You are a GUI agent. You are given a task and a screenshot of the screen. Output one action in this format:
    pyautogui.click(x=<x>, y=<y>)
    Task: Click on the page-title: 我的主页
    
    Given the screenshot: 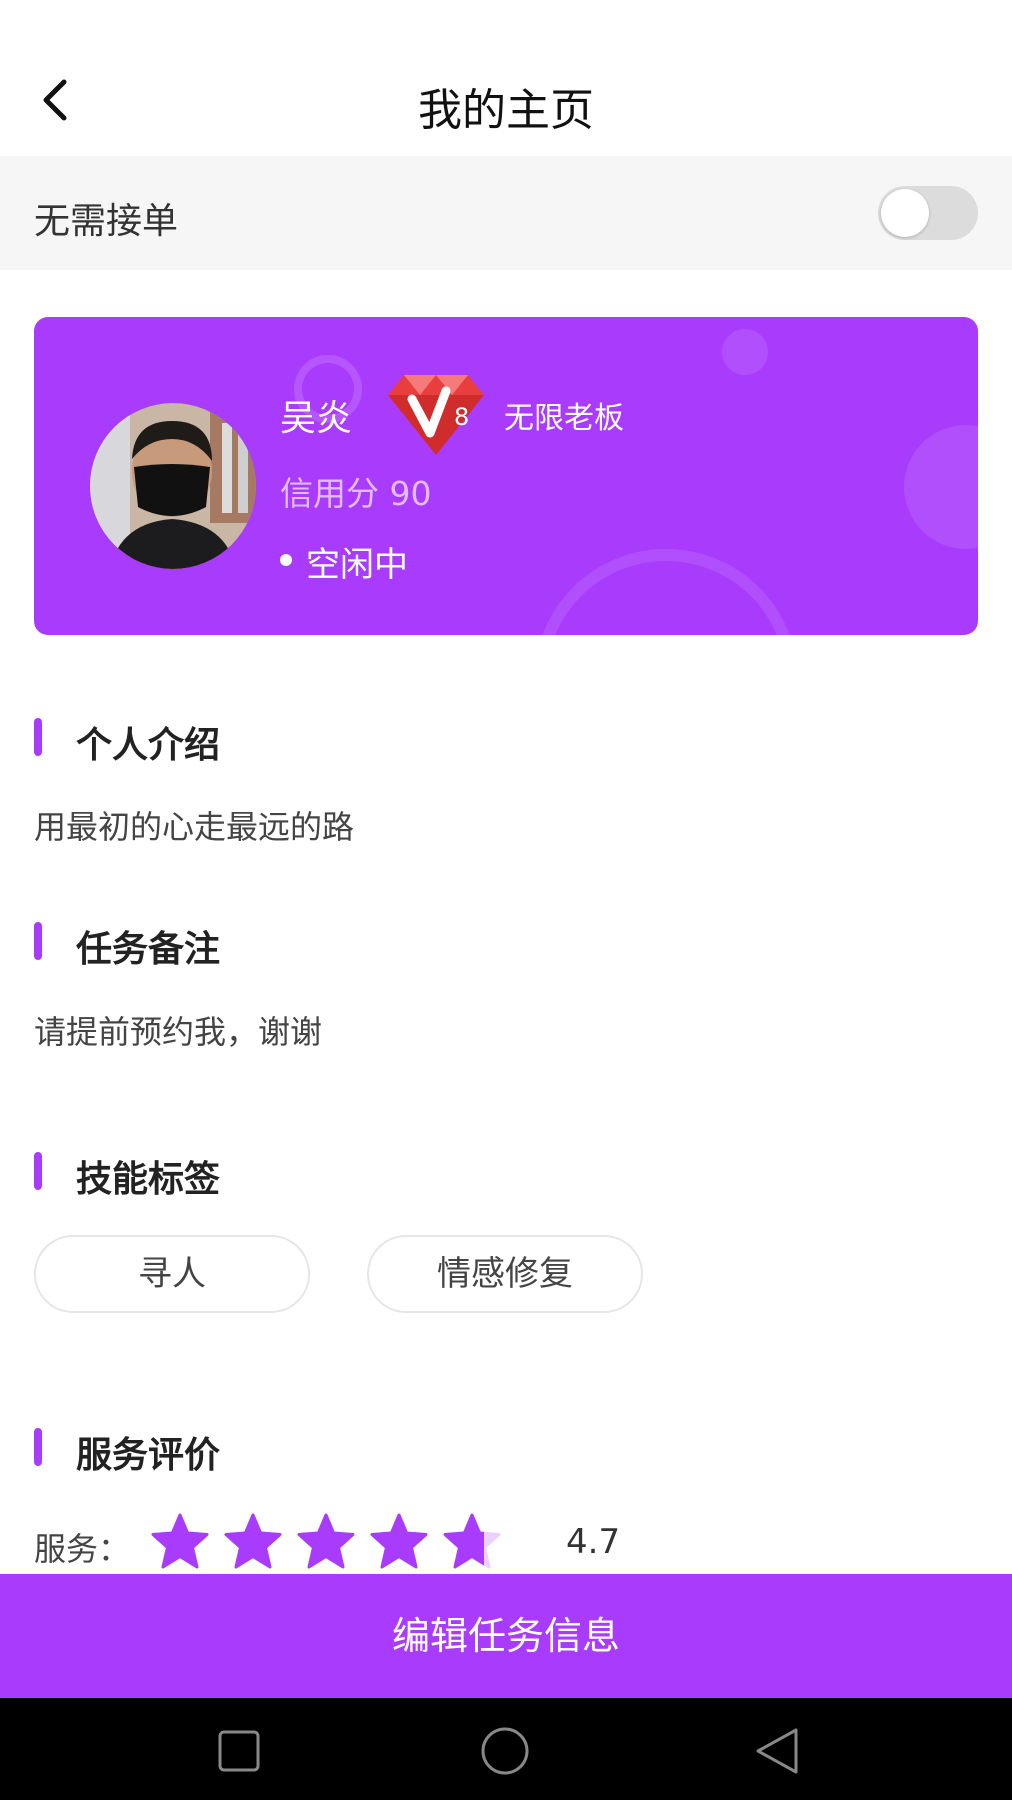 What is the action you would take?
    pyautogui.click(x=506, y=110)
    